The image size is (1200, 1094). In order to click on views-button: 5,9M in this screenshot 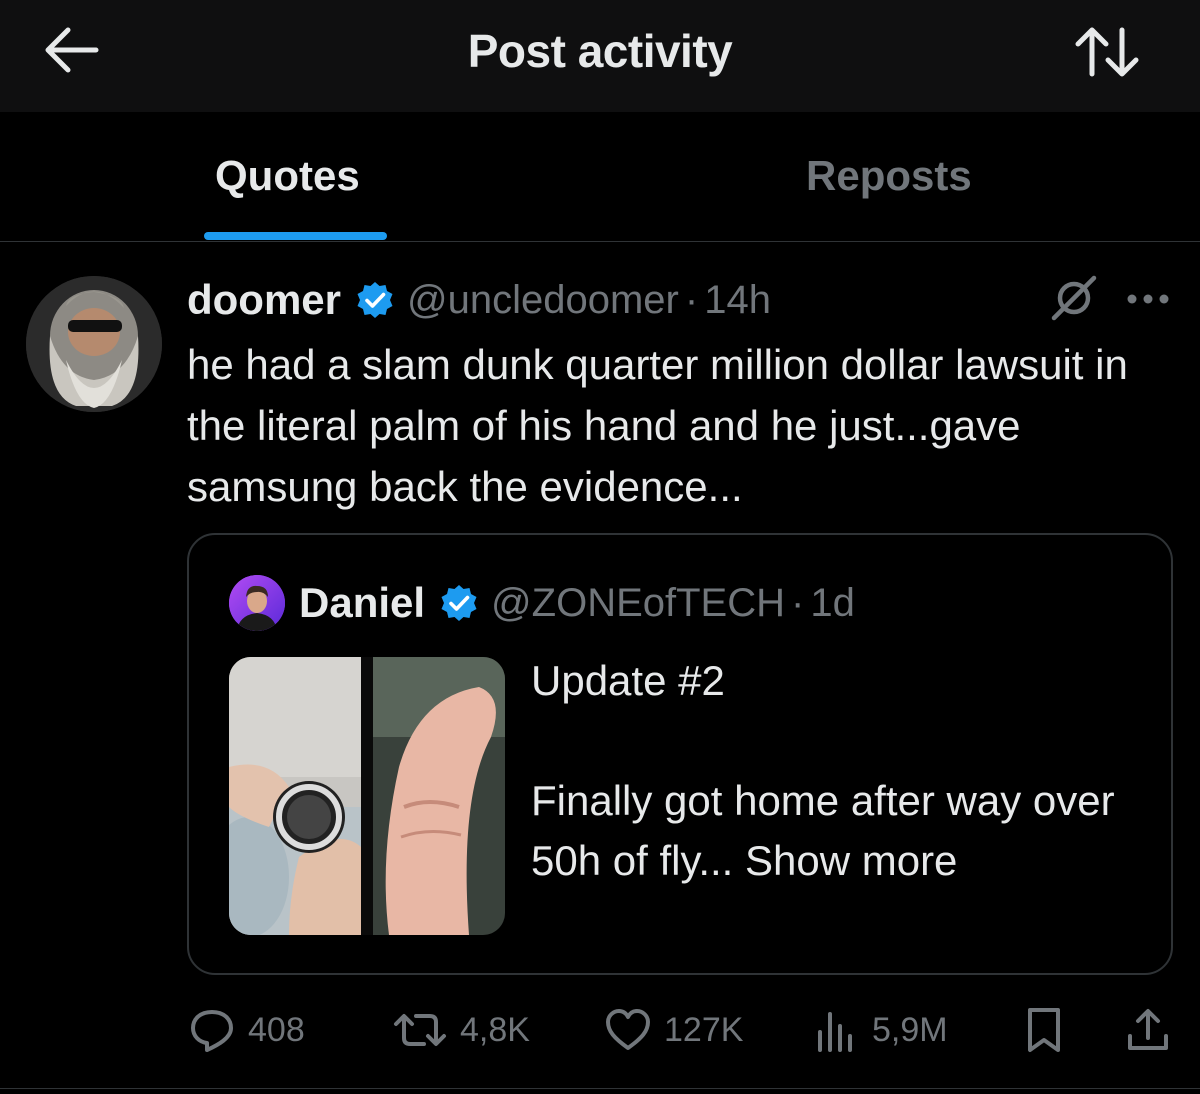, I will do `click(880, 1030)`.